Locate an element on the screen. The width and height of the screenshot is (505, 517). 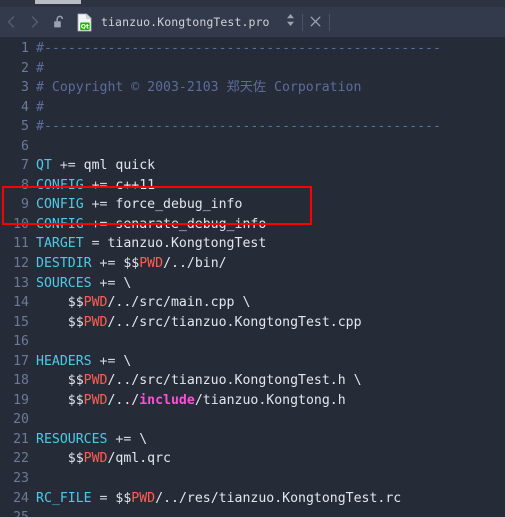
line-number: 16 is located at coordinates (21, 342).